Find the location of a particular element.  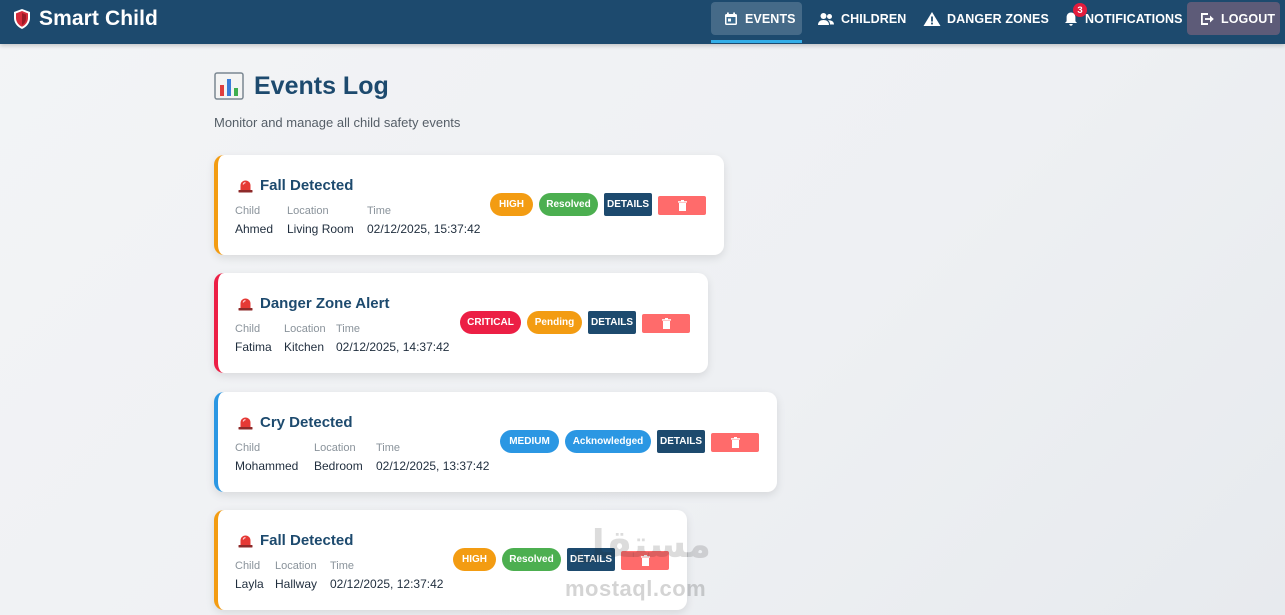

people-icon is located at coordinates (826, 19).